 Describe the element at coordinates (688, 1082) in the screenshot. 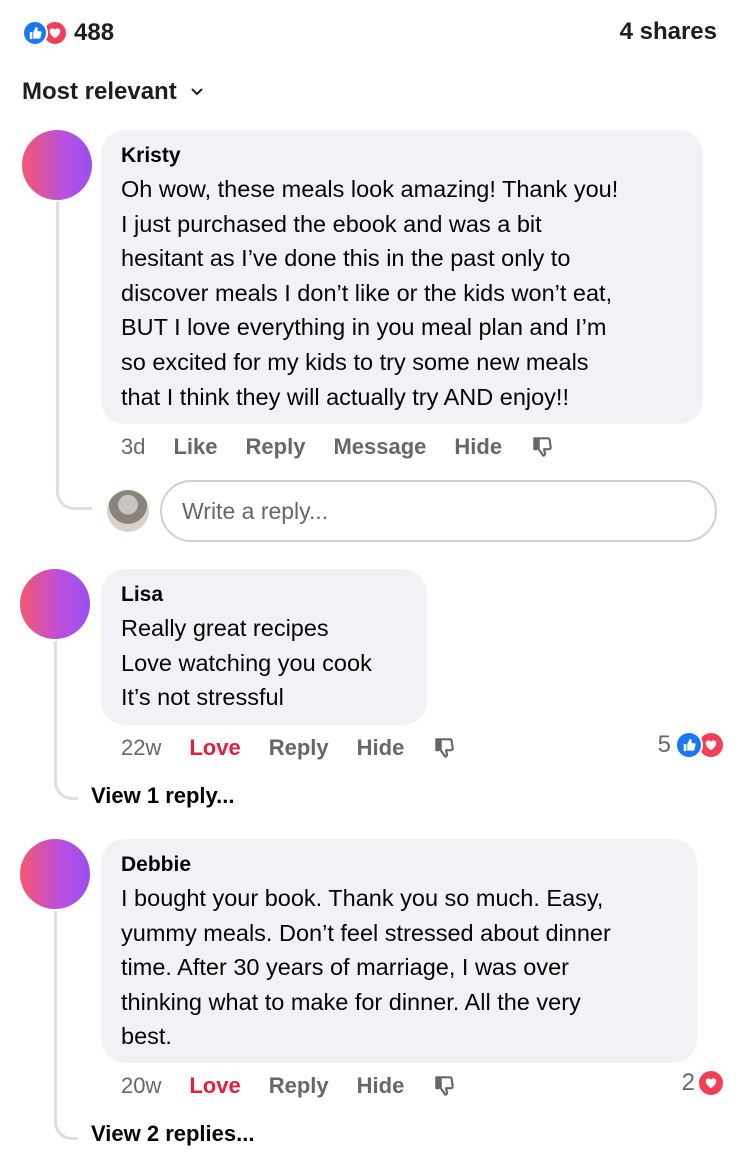

I see `reaction-count: 2` at that location.